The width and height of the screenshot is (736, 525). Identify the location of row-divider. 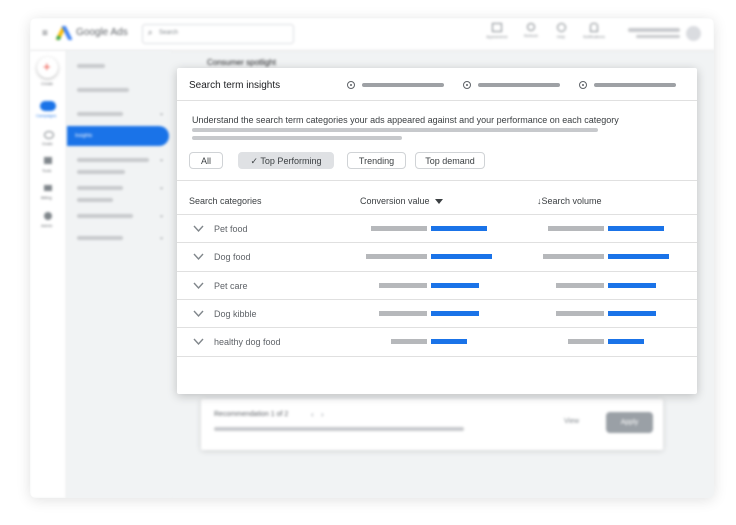
(437, 356).